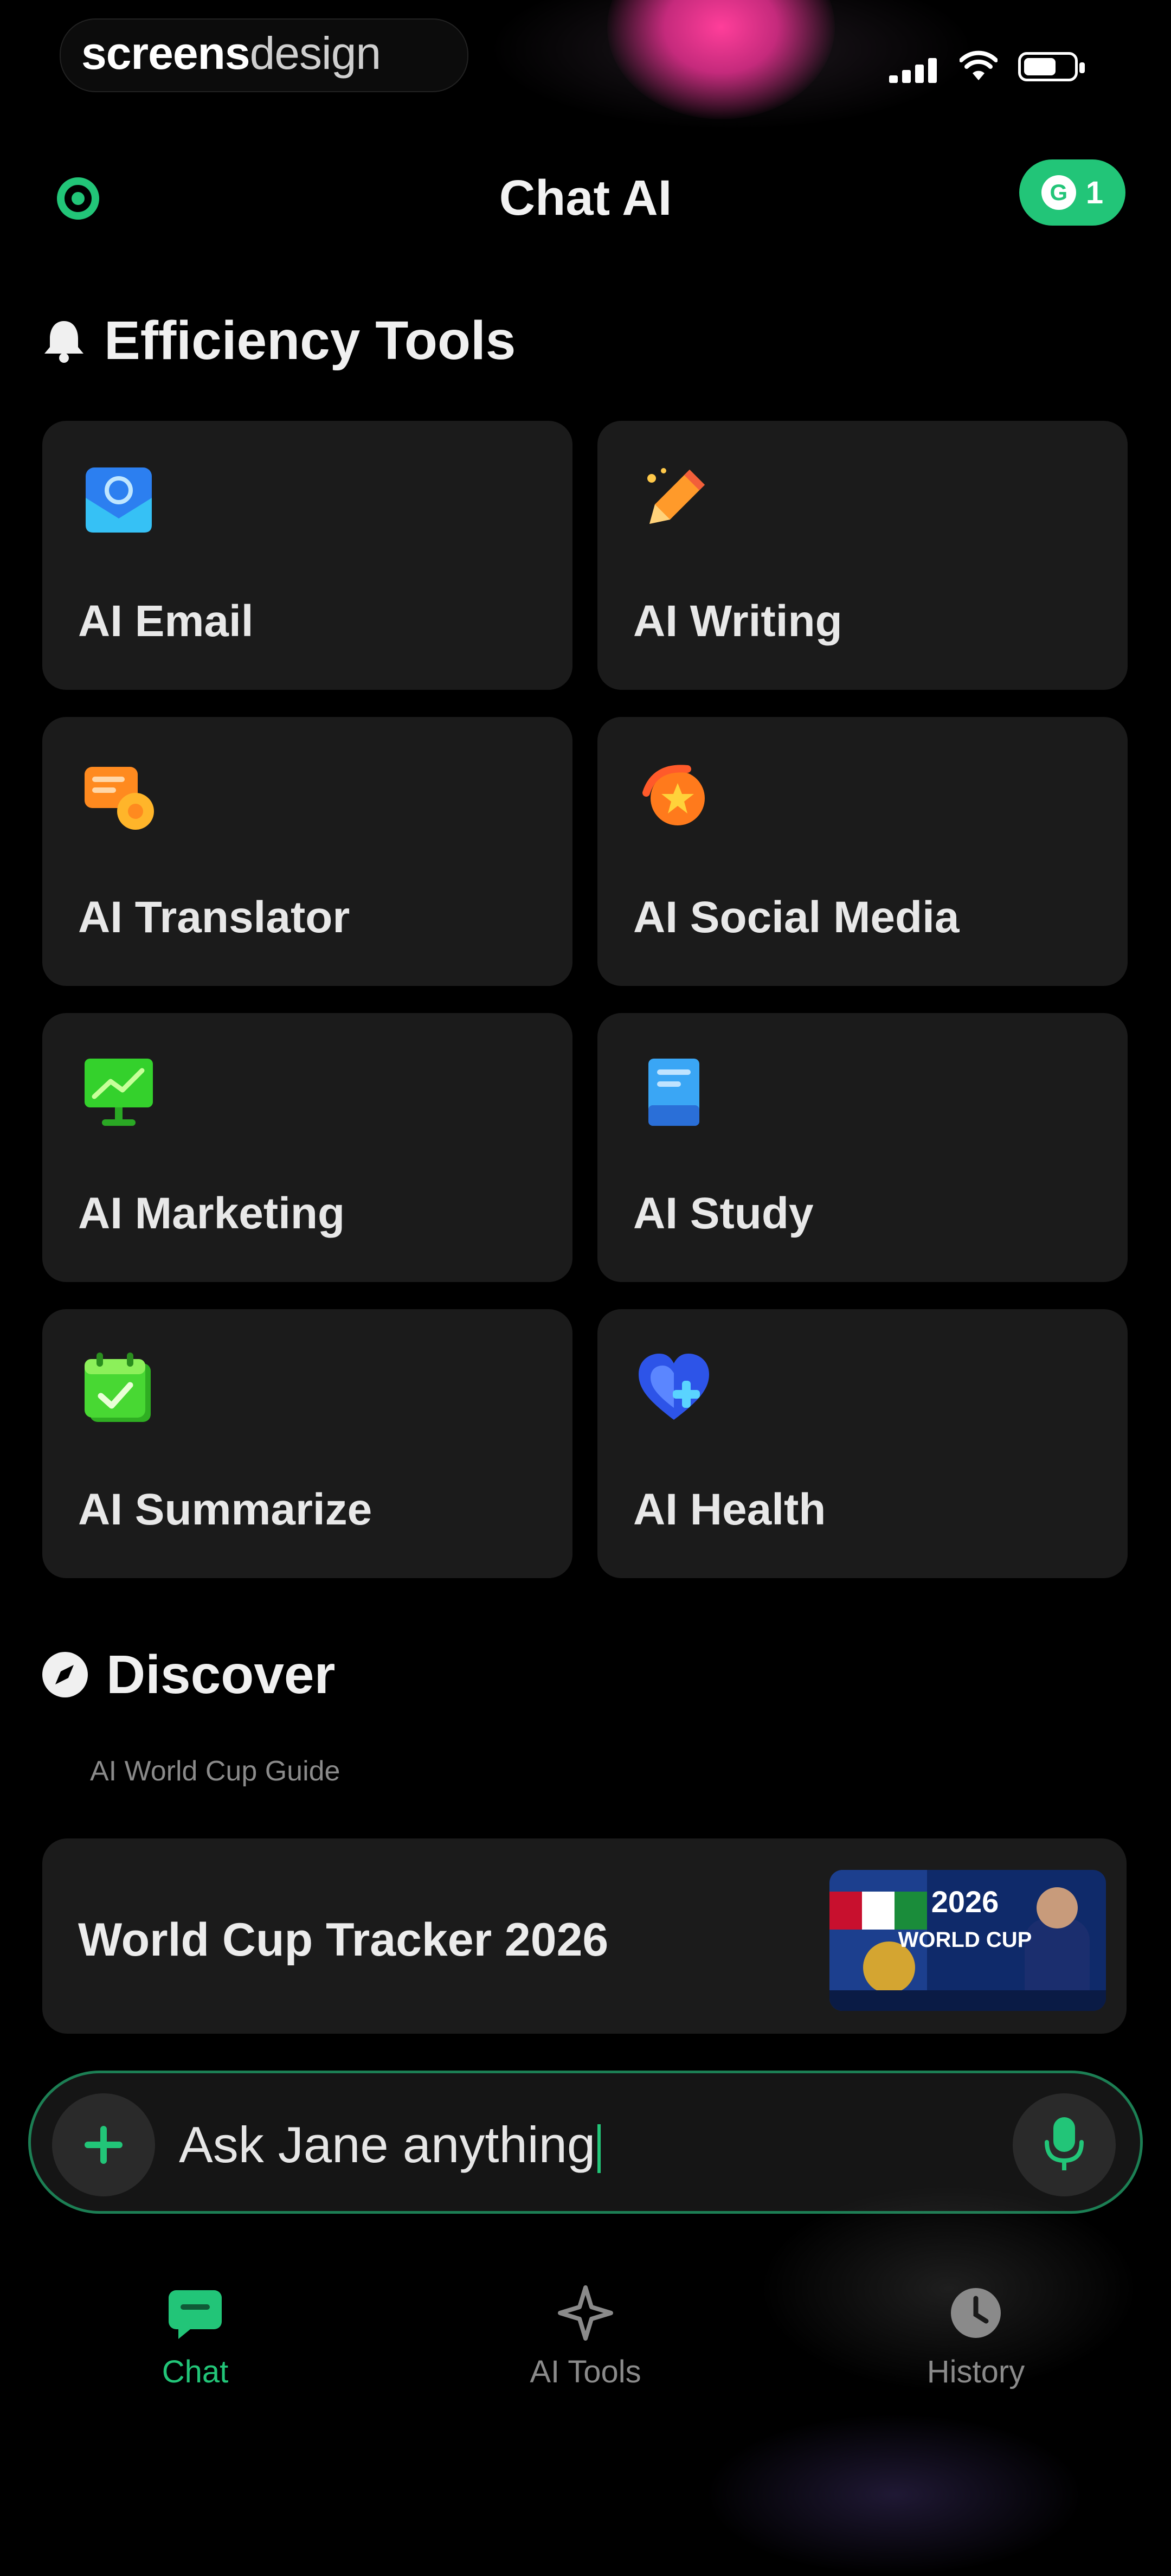  What do you see at coordinates (976, 2313) in the screenshot?
I see `clock-icon` at bounding box center [976, 2313].